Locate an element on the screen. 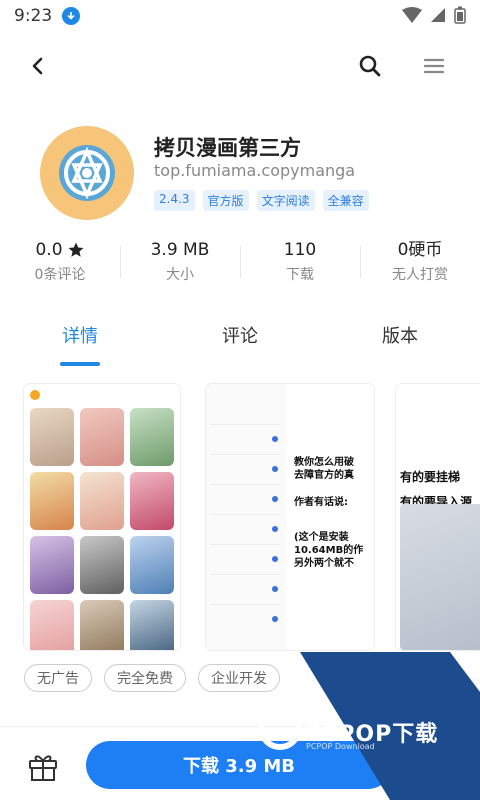 This screenshot has width=480, height=800. download-notification-icon is located at coordinates (71, 16).